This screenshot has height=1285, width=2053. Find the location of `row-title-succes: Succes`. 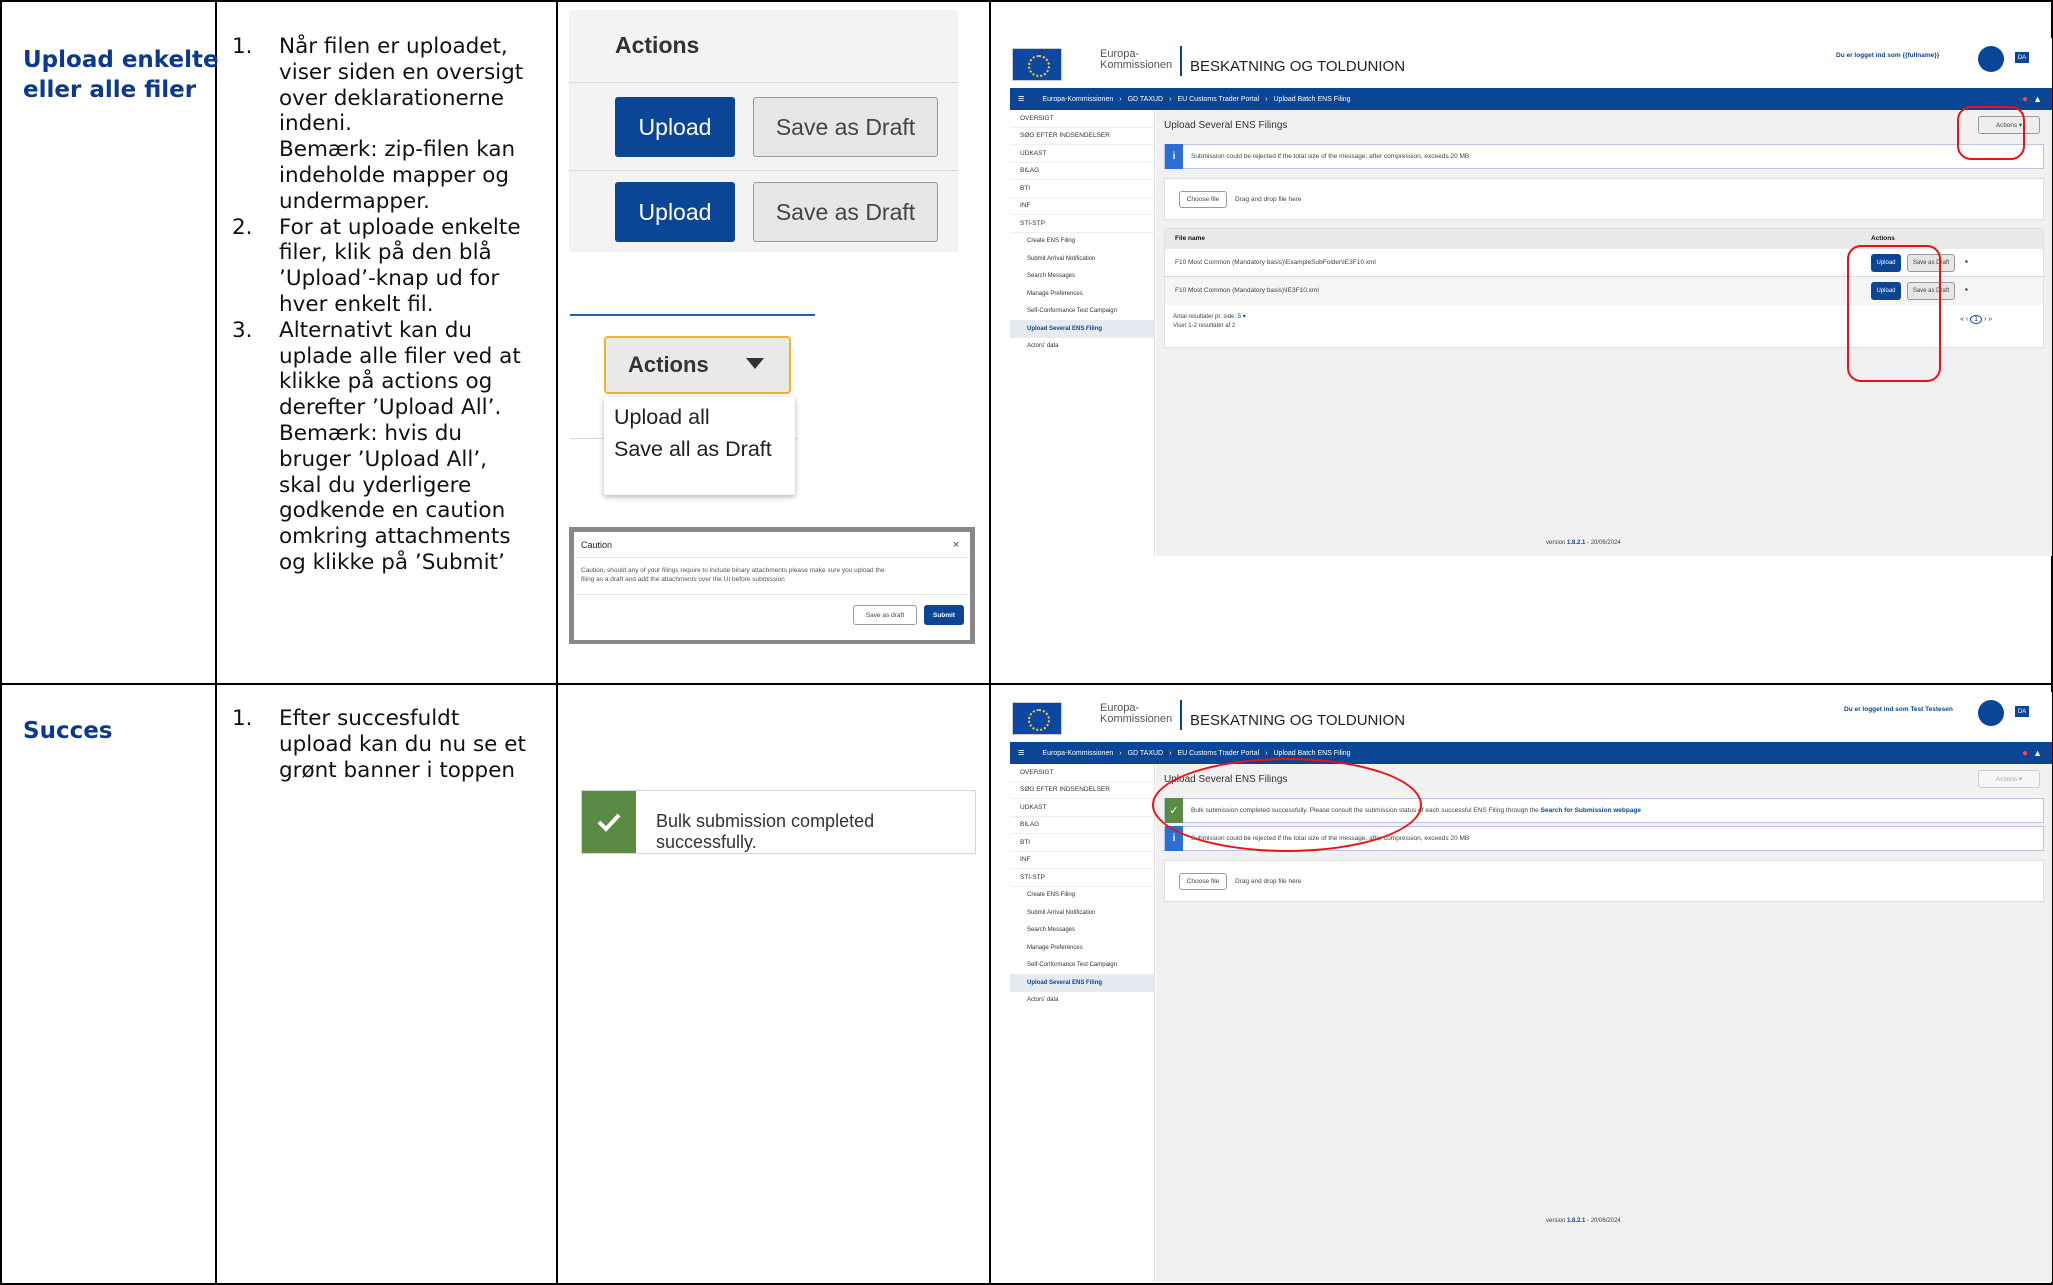

row-title-succes: Succes is located at coordinates (68, 731).